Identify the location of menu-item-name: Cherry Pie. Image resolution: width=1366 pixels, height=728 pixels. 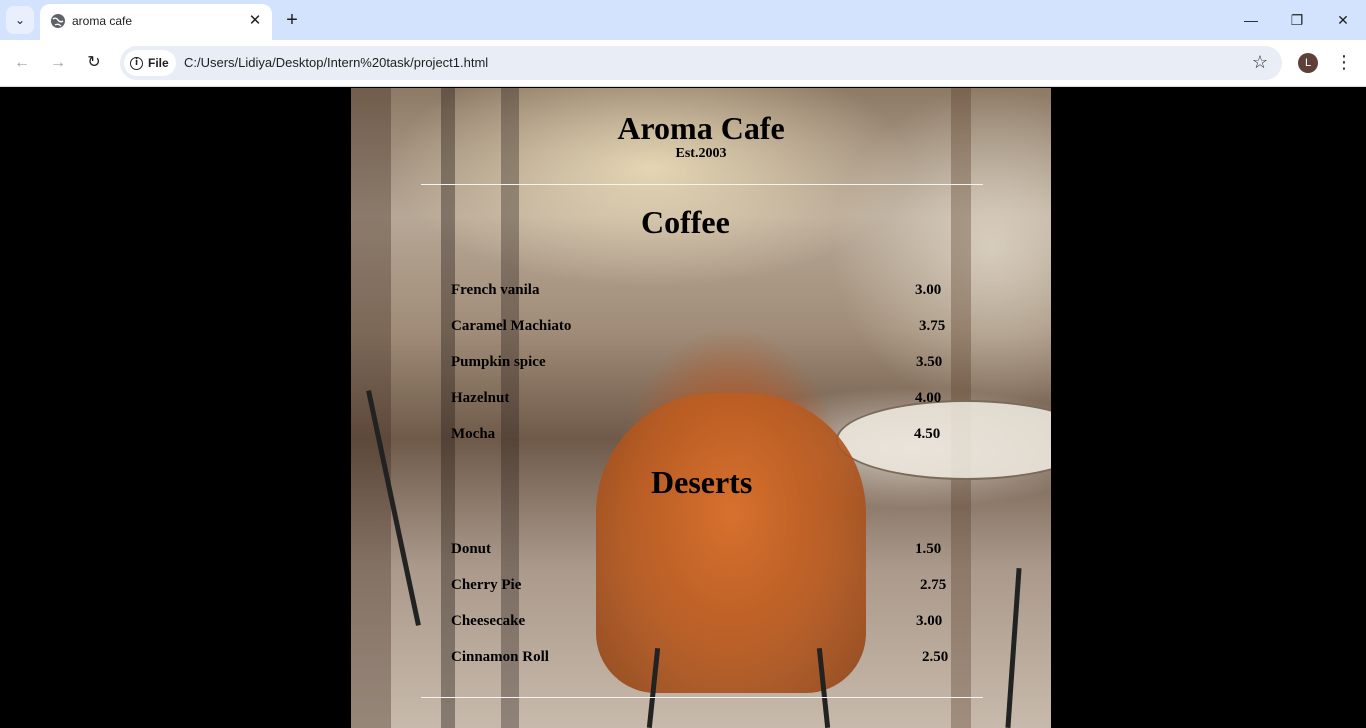
(486, 585).